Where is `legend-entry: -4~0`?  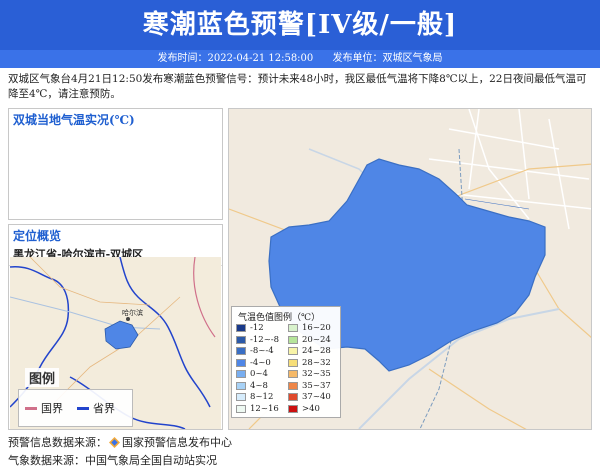
legend-entry: -4~0 is located at coordinates (253, 363).